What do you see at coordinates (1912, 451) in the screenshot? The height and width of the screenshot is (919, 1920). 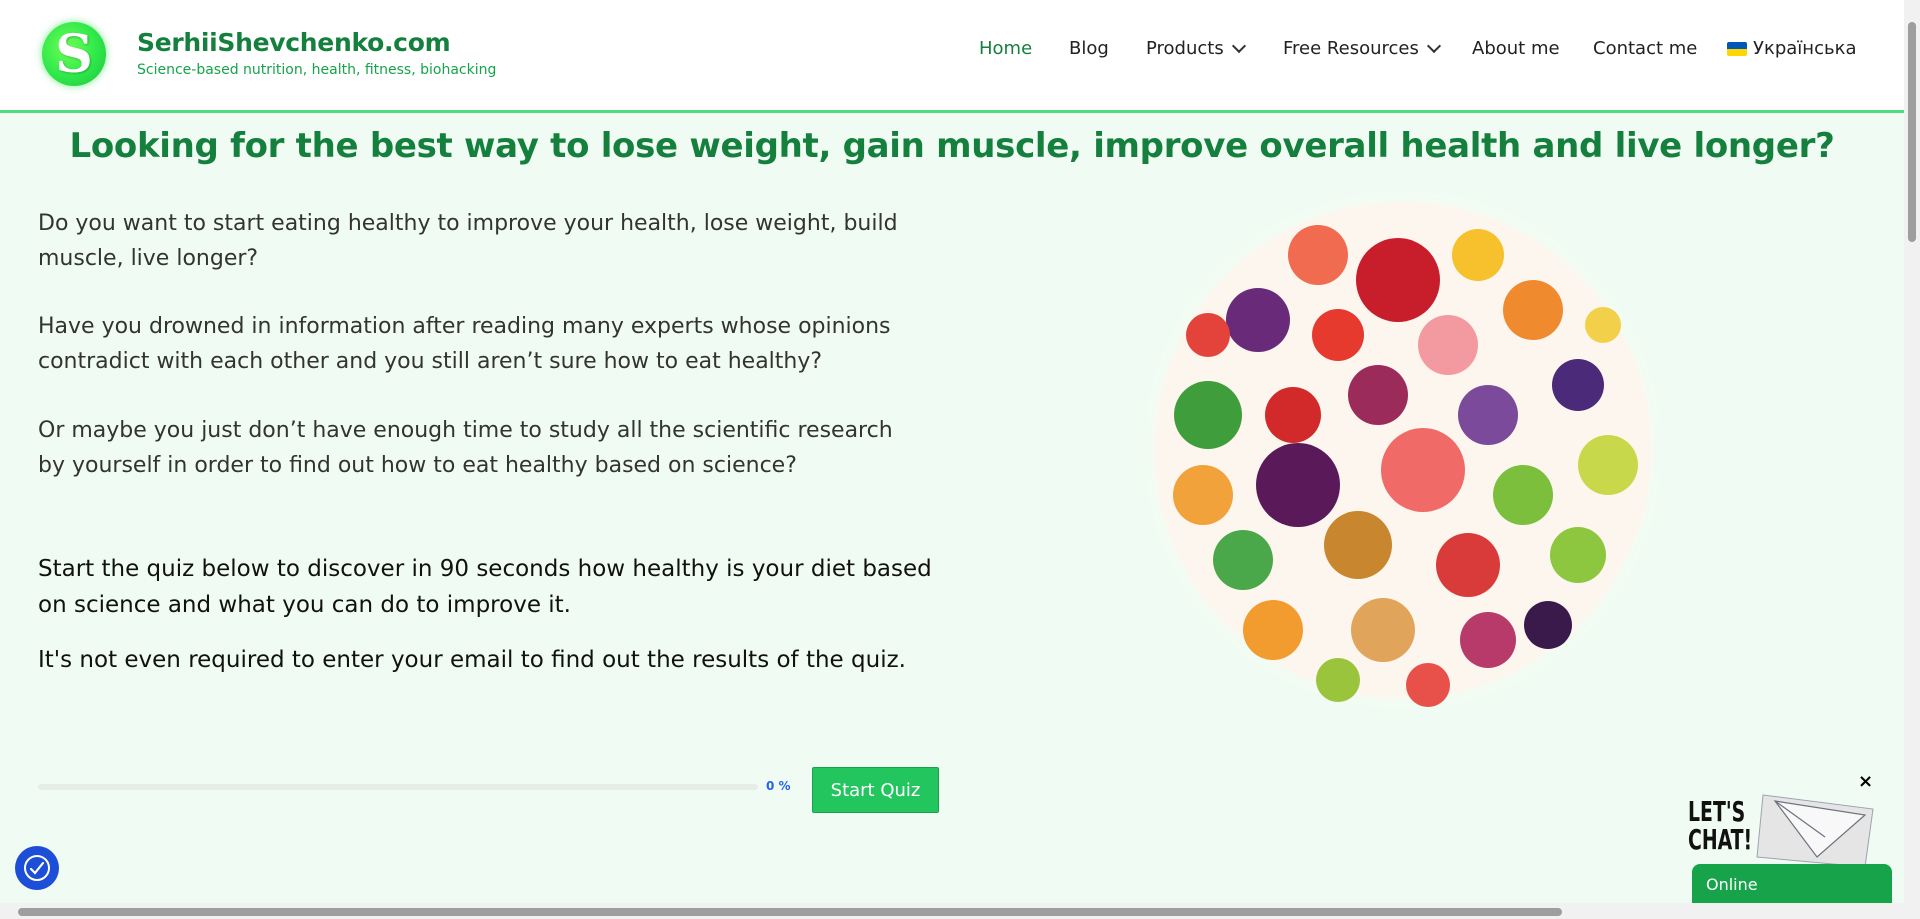 I see `vertical-scrollbar` at bounding box center [1912, 451].